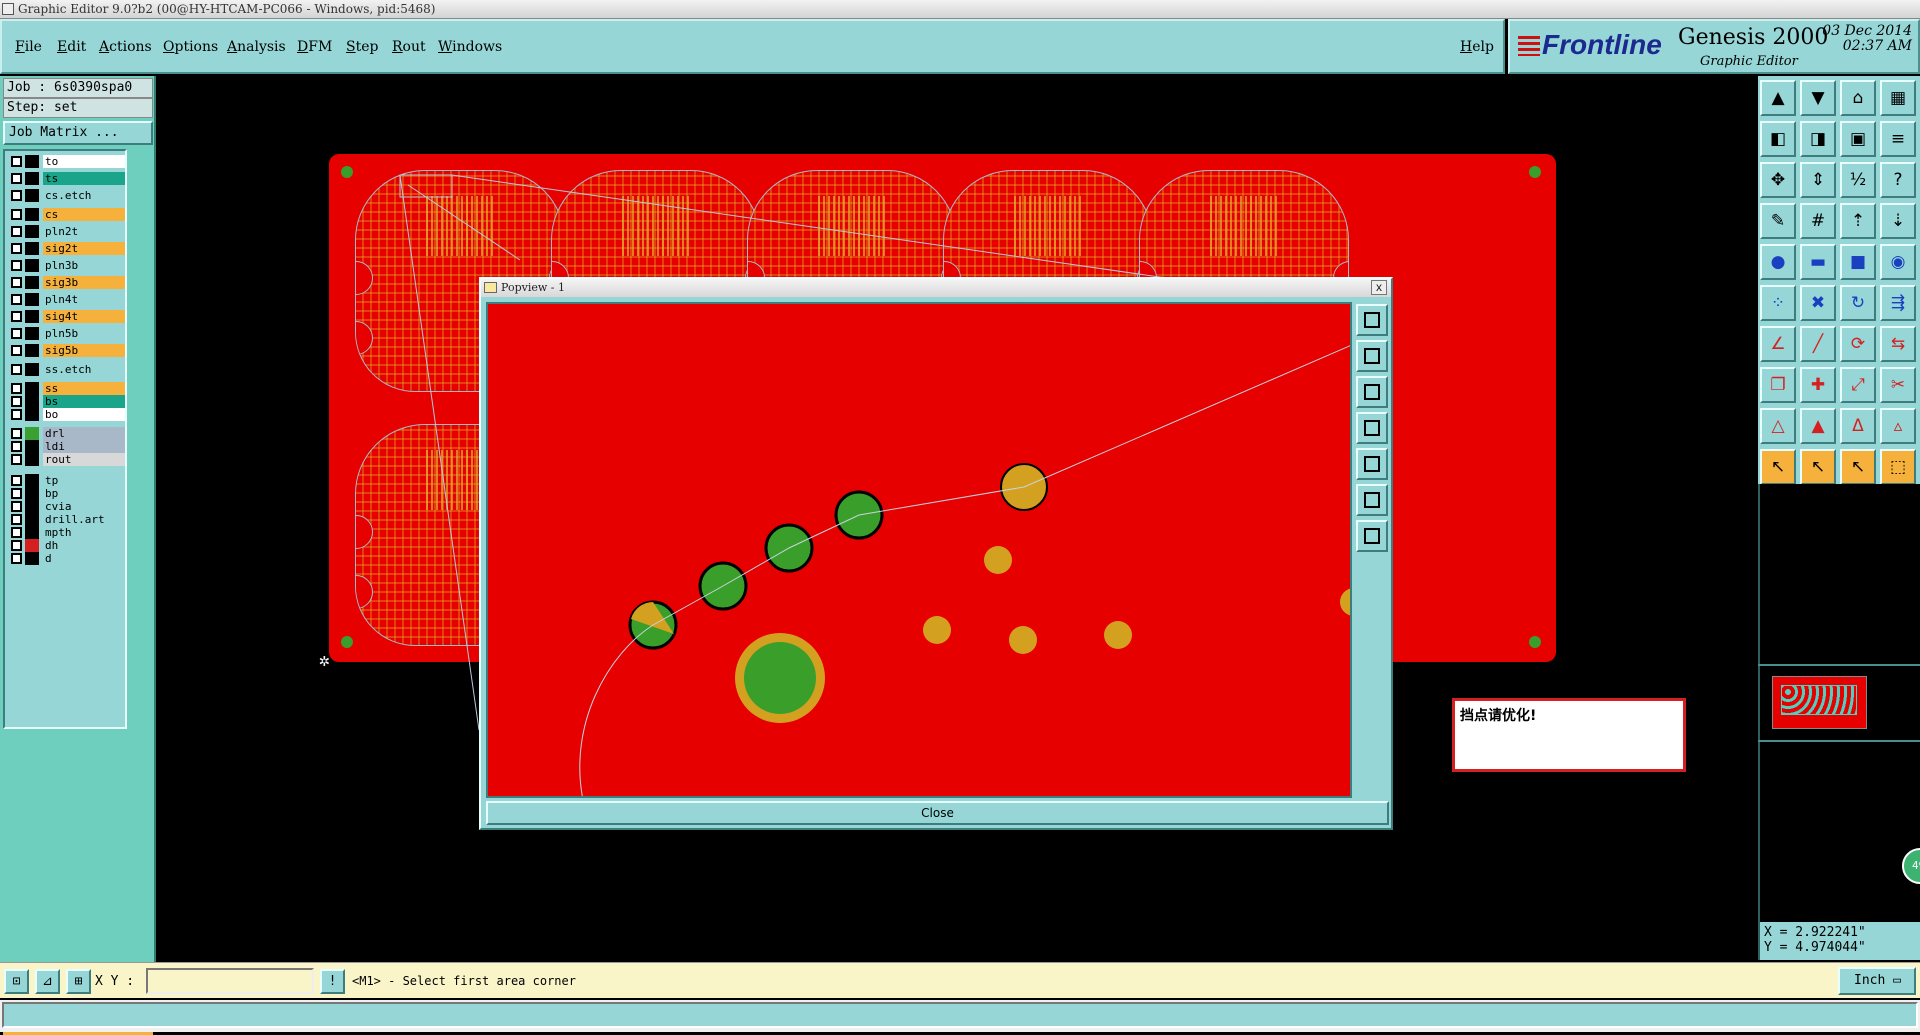 This screenshot has width=1920, height=1035. I want to click on center-icon, so click(1372, 536).